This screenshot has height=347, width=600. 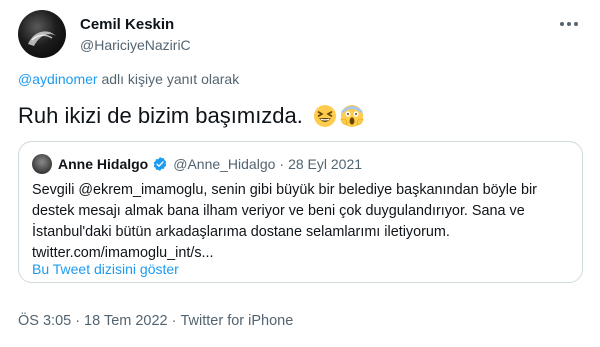 What do you see at coordinates (168, 79) in the screenshot?
I see `reply-context-suffix: adlı kişiye yanıt olarak` at bounding box center [168, 79].